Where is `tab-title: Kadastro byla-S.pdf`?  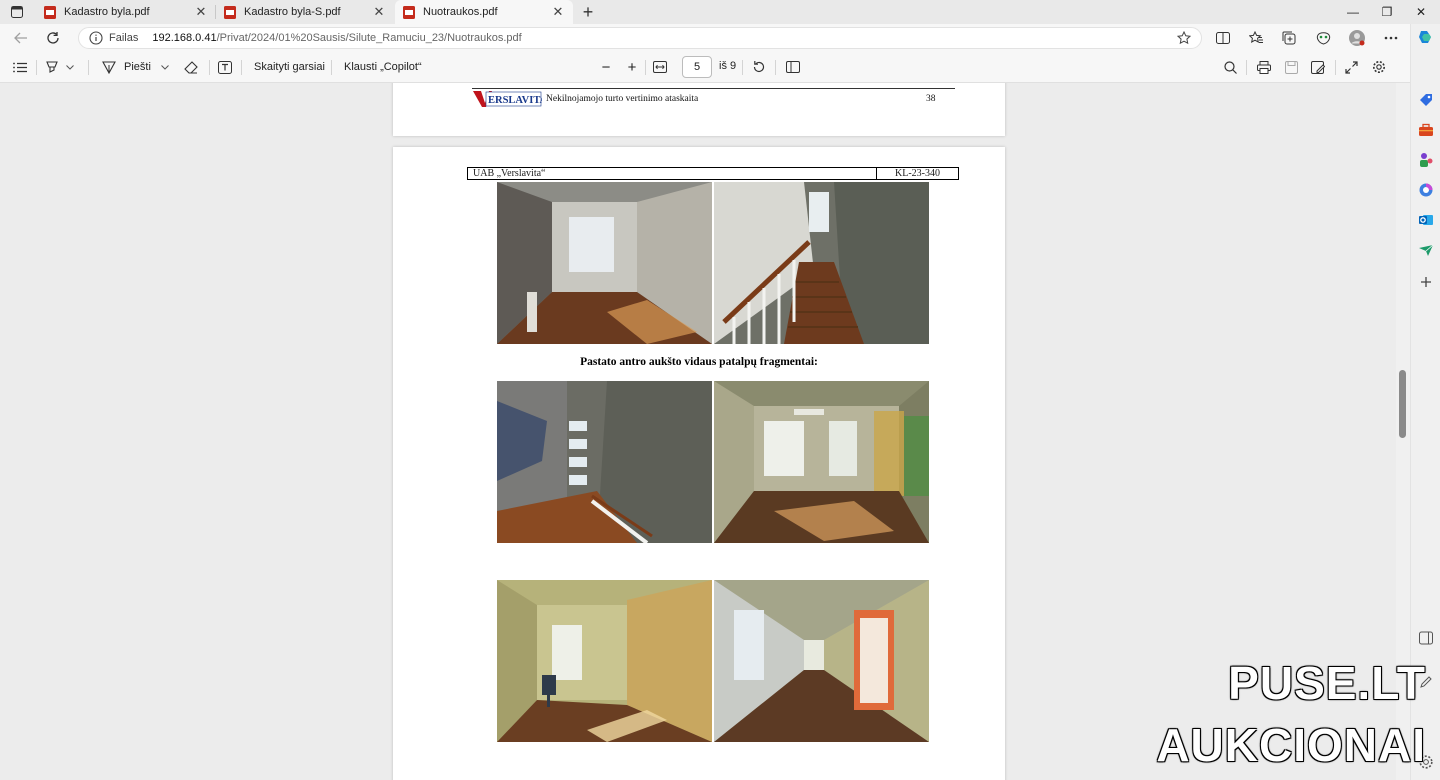
tab-title: Kadastro byla-S.pdf is located at coordinates (292, 12).